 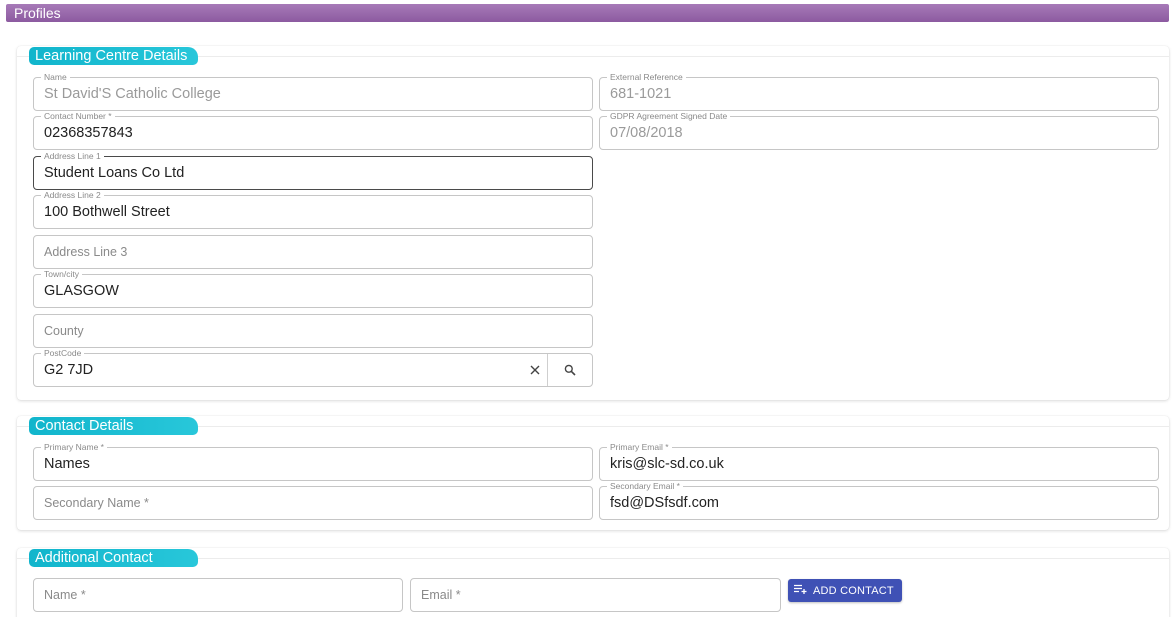 I want to click on contact-details-heading: Contact Details, so click(x=113, y=426).